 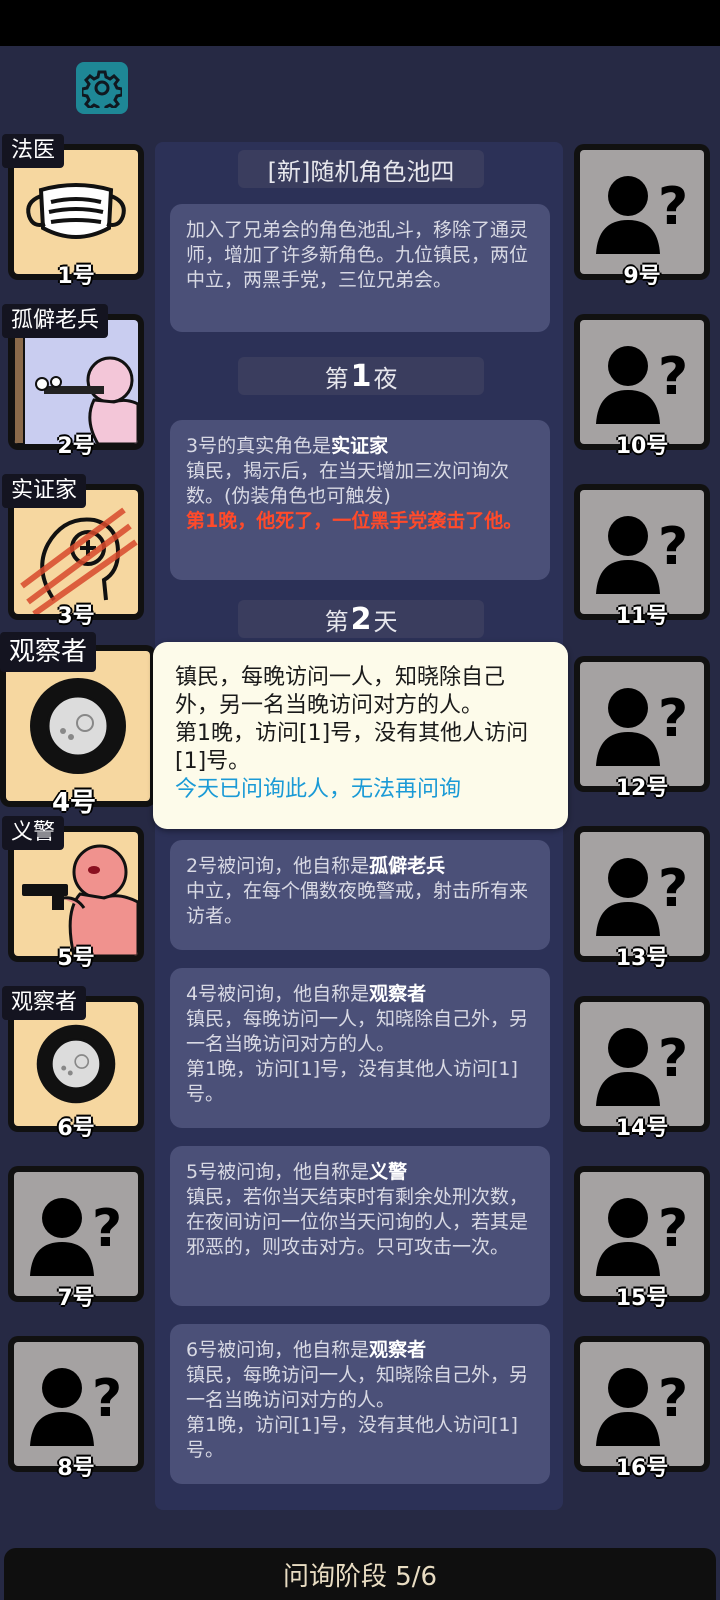 What do you see at coordinates (76, 1298) in the screenshot?
I see `player-number: 7号` at bounding box center [76, 1298].